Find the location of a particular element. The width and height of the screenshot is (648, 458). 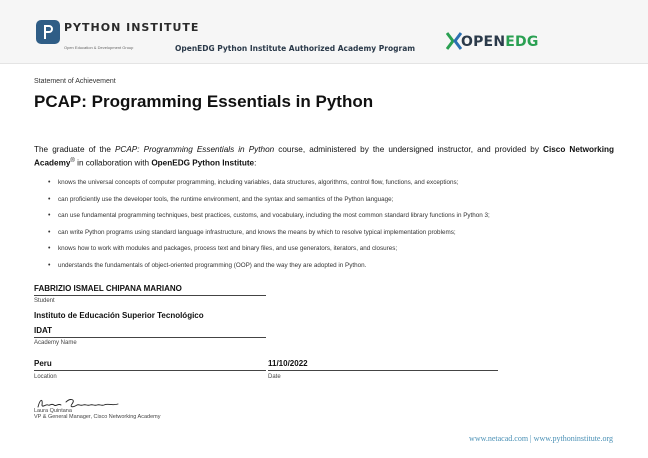

academy-label: Academy Name is located at coordinates (55, 343).